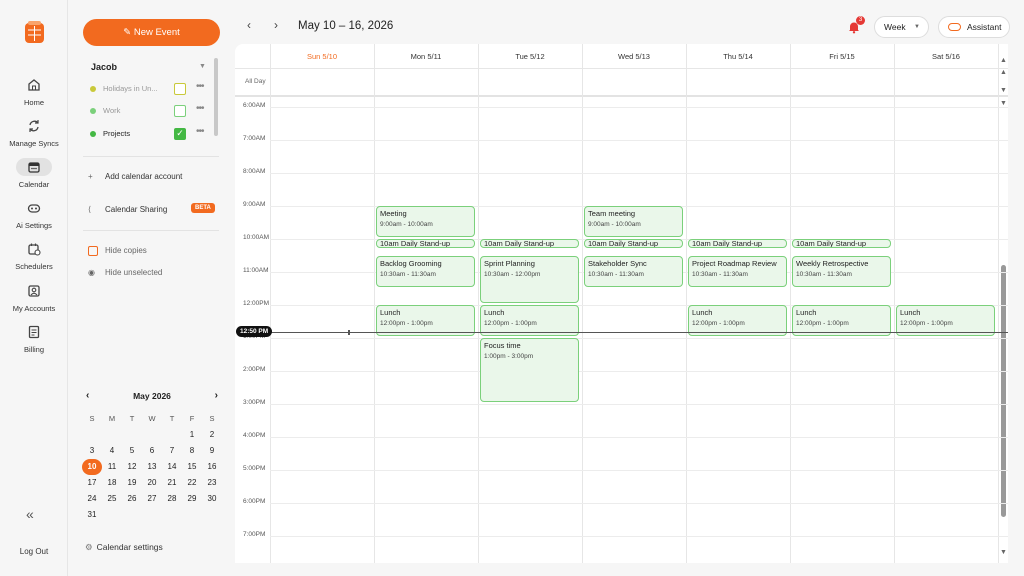 The height and width of the screenshot is (576, 1024). I want to click on new-event-button: ✎ New Event, so click(151, 32).